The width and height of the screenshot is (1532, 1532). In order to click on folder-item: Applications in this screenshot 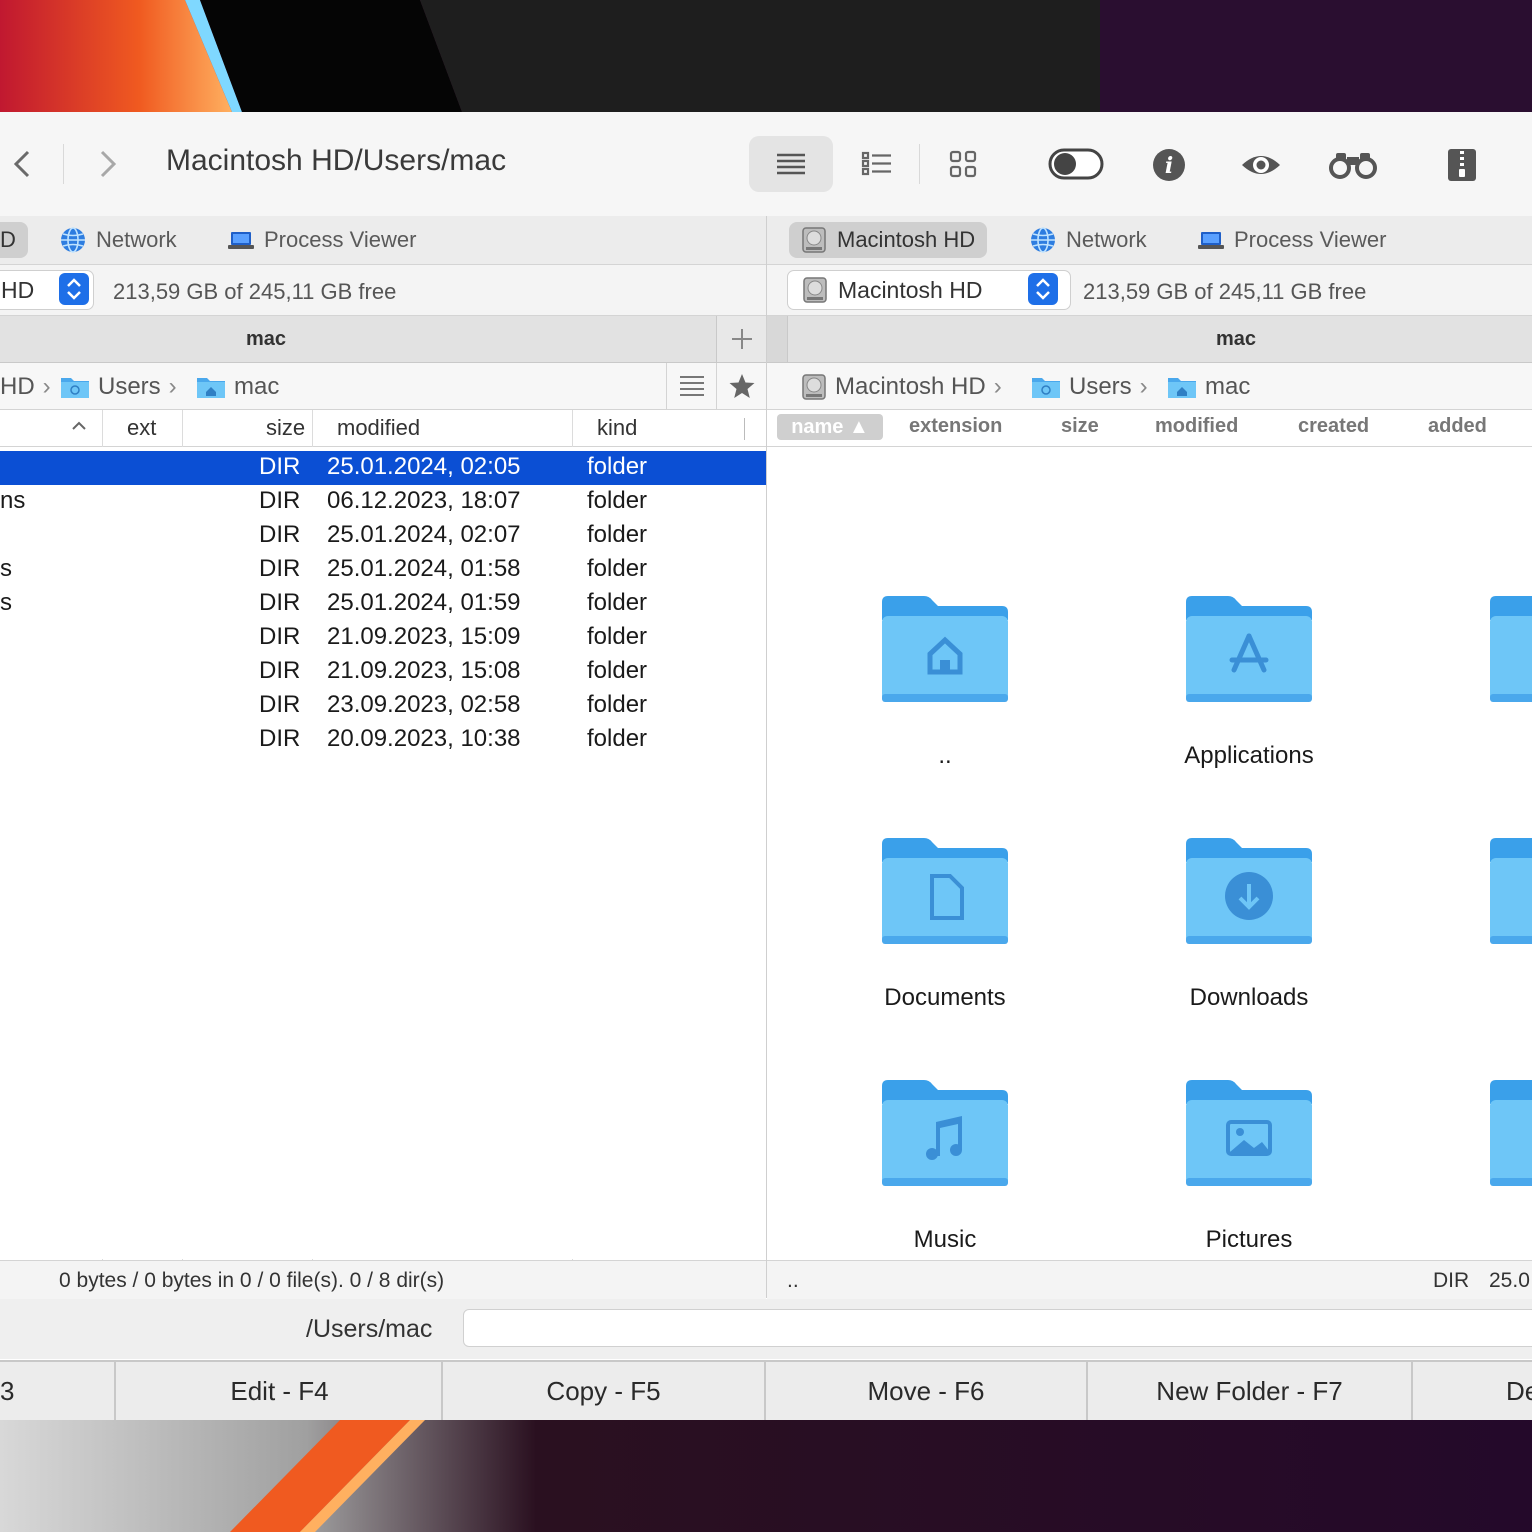, I will do `click(1249, 689)`.